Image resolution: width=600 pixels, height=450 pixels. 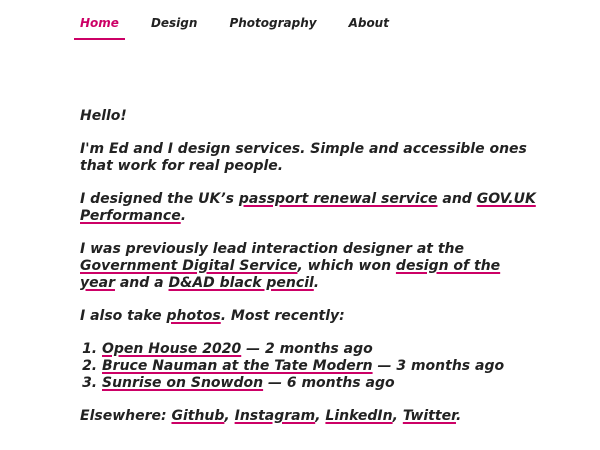 I want to click on photos-suffix: . Most recently:, so click(x=282, y=316).